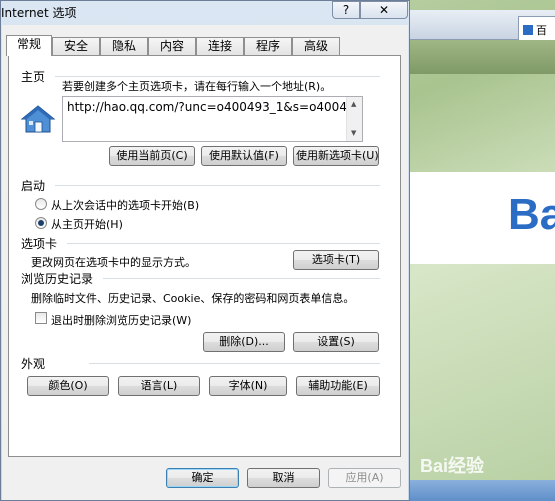  I want to click on homepage-scrollbar: ▲ ▼, so click(354, 119).